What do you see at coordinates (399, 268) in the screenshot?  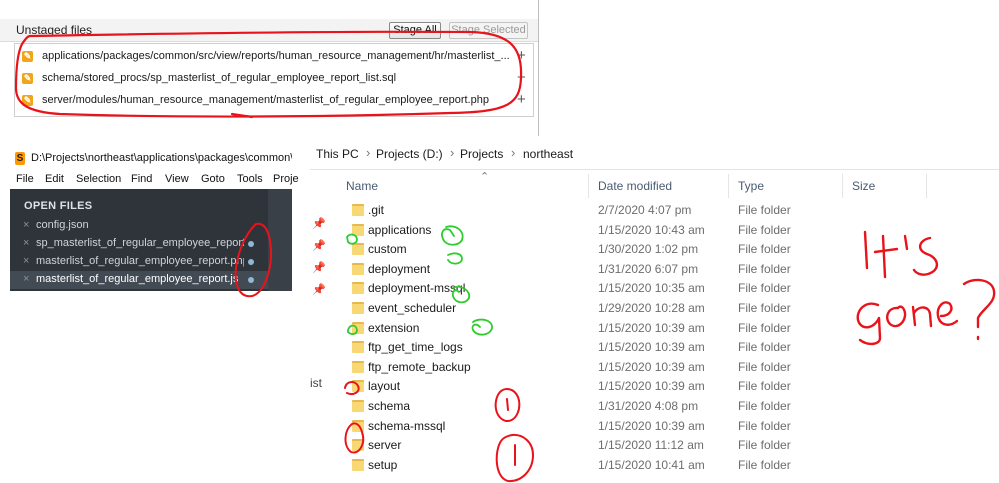 I see `file-name: deployment` at bounding box center [399, 268].